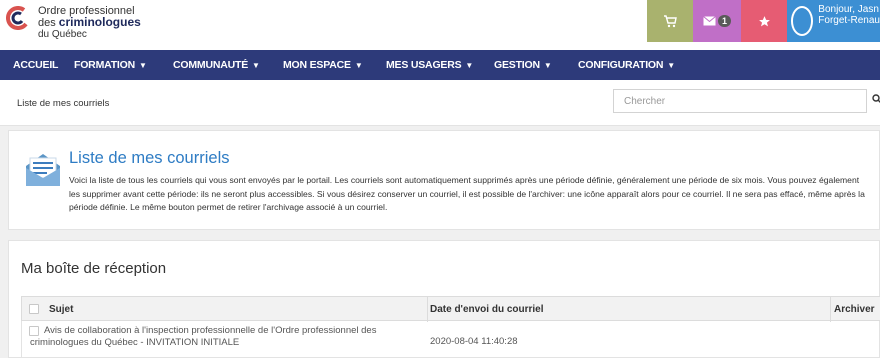 The image size is (880, 358). I want to click on nav-label: FORMATION, so click(104, 65).